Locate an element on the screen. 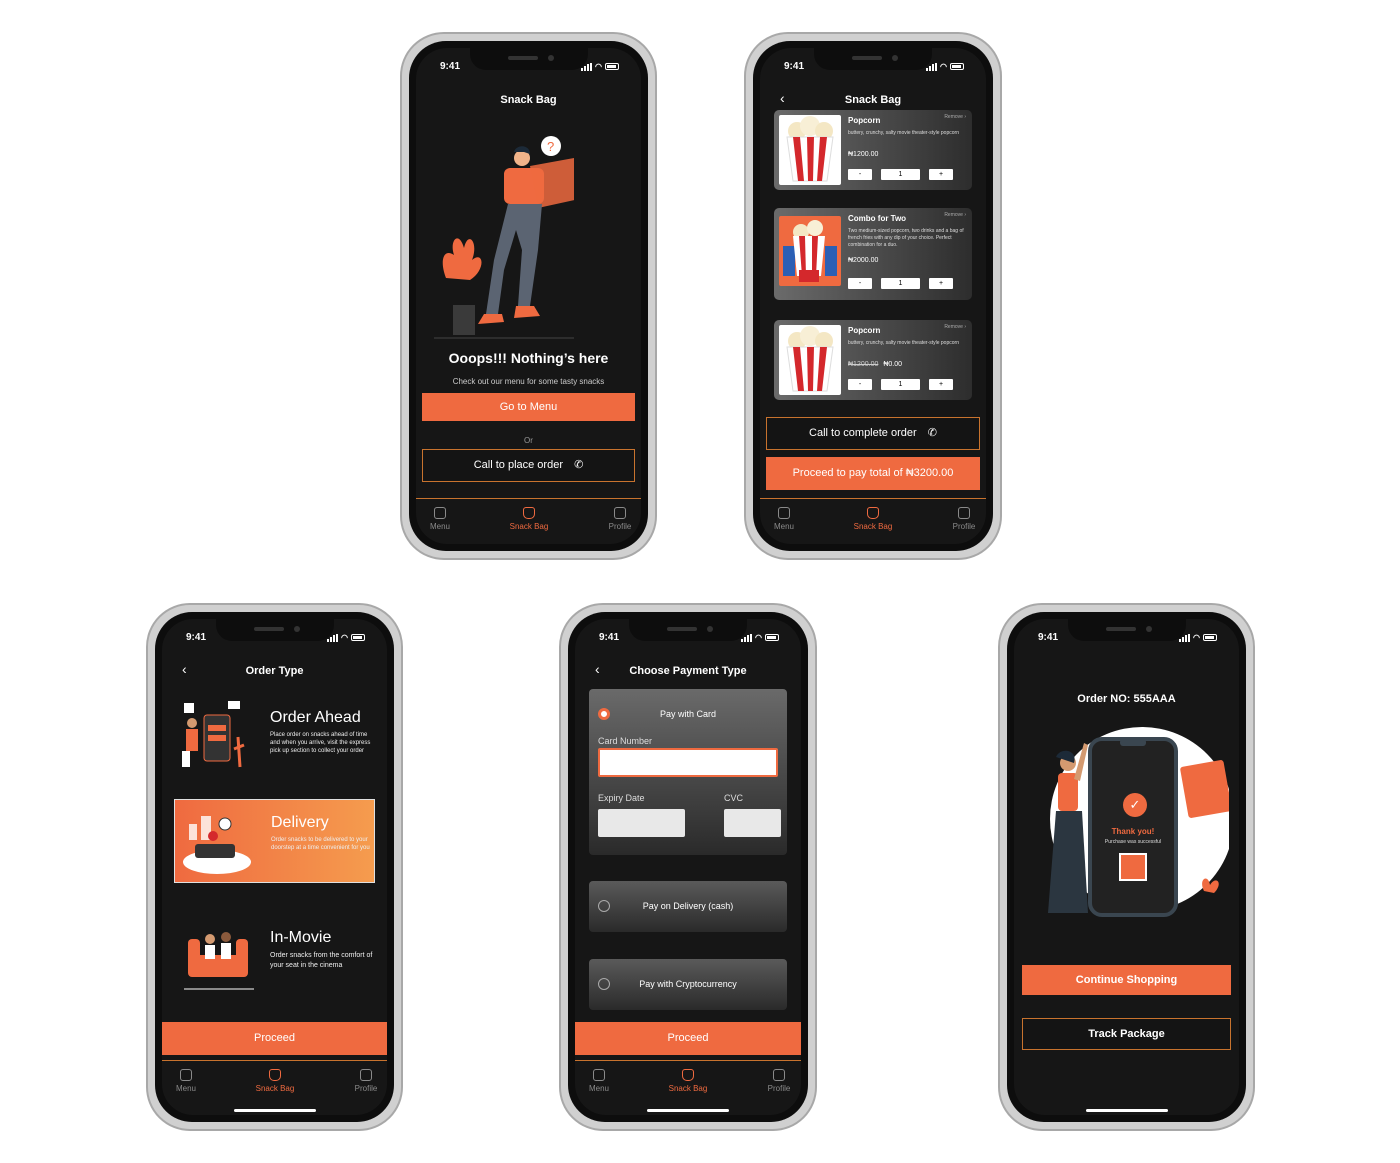 The image size is (1400, 1163). empty-heading: Ooops!!! Nothing’s here is located at coordinates (528, 358).